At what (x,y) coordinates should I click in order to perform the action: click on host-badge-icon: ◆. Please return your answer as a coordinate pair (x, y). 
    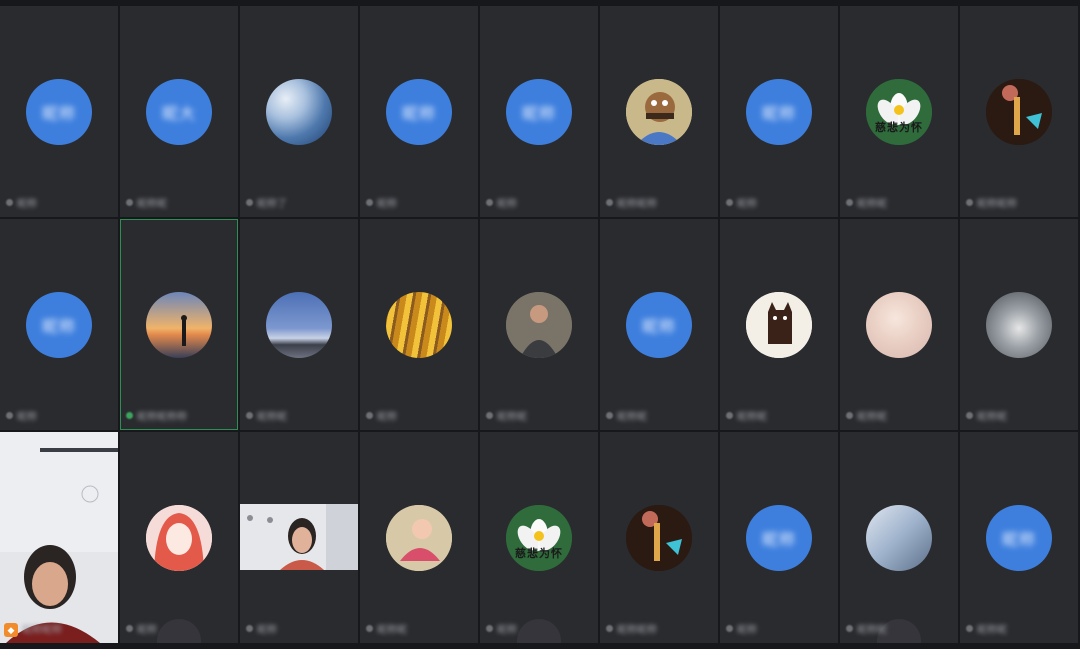
    Looking at the image, I should click on (11, 630).